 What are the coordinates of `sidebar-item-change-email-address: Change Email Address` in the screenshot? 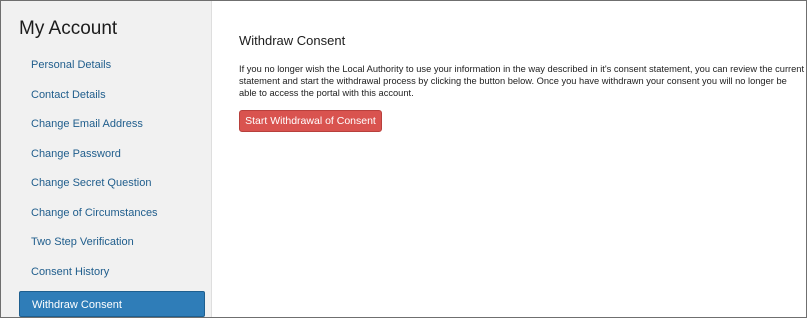 It's located at (106, 125).